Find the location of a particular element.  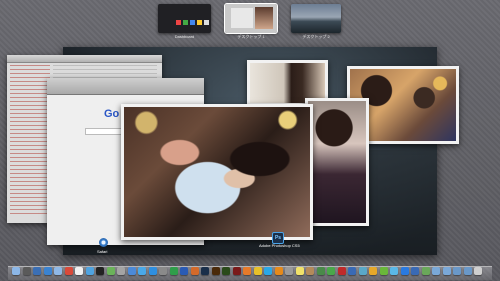

space-label-desktop-2: デスクトップ 2 is located at coordinates (316, 36).